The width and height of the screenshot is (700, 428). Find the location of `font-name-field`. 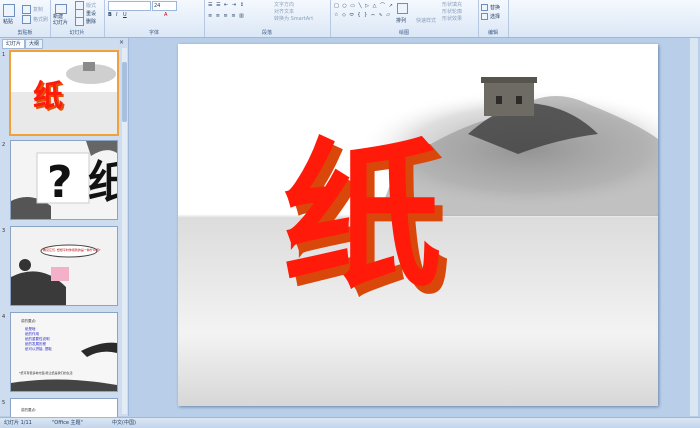

font-name-field is located at coordinates (129, 6).